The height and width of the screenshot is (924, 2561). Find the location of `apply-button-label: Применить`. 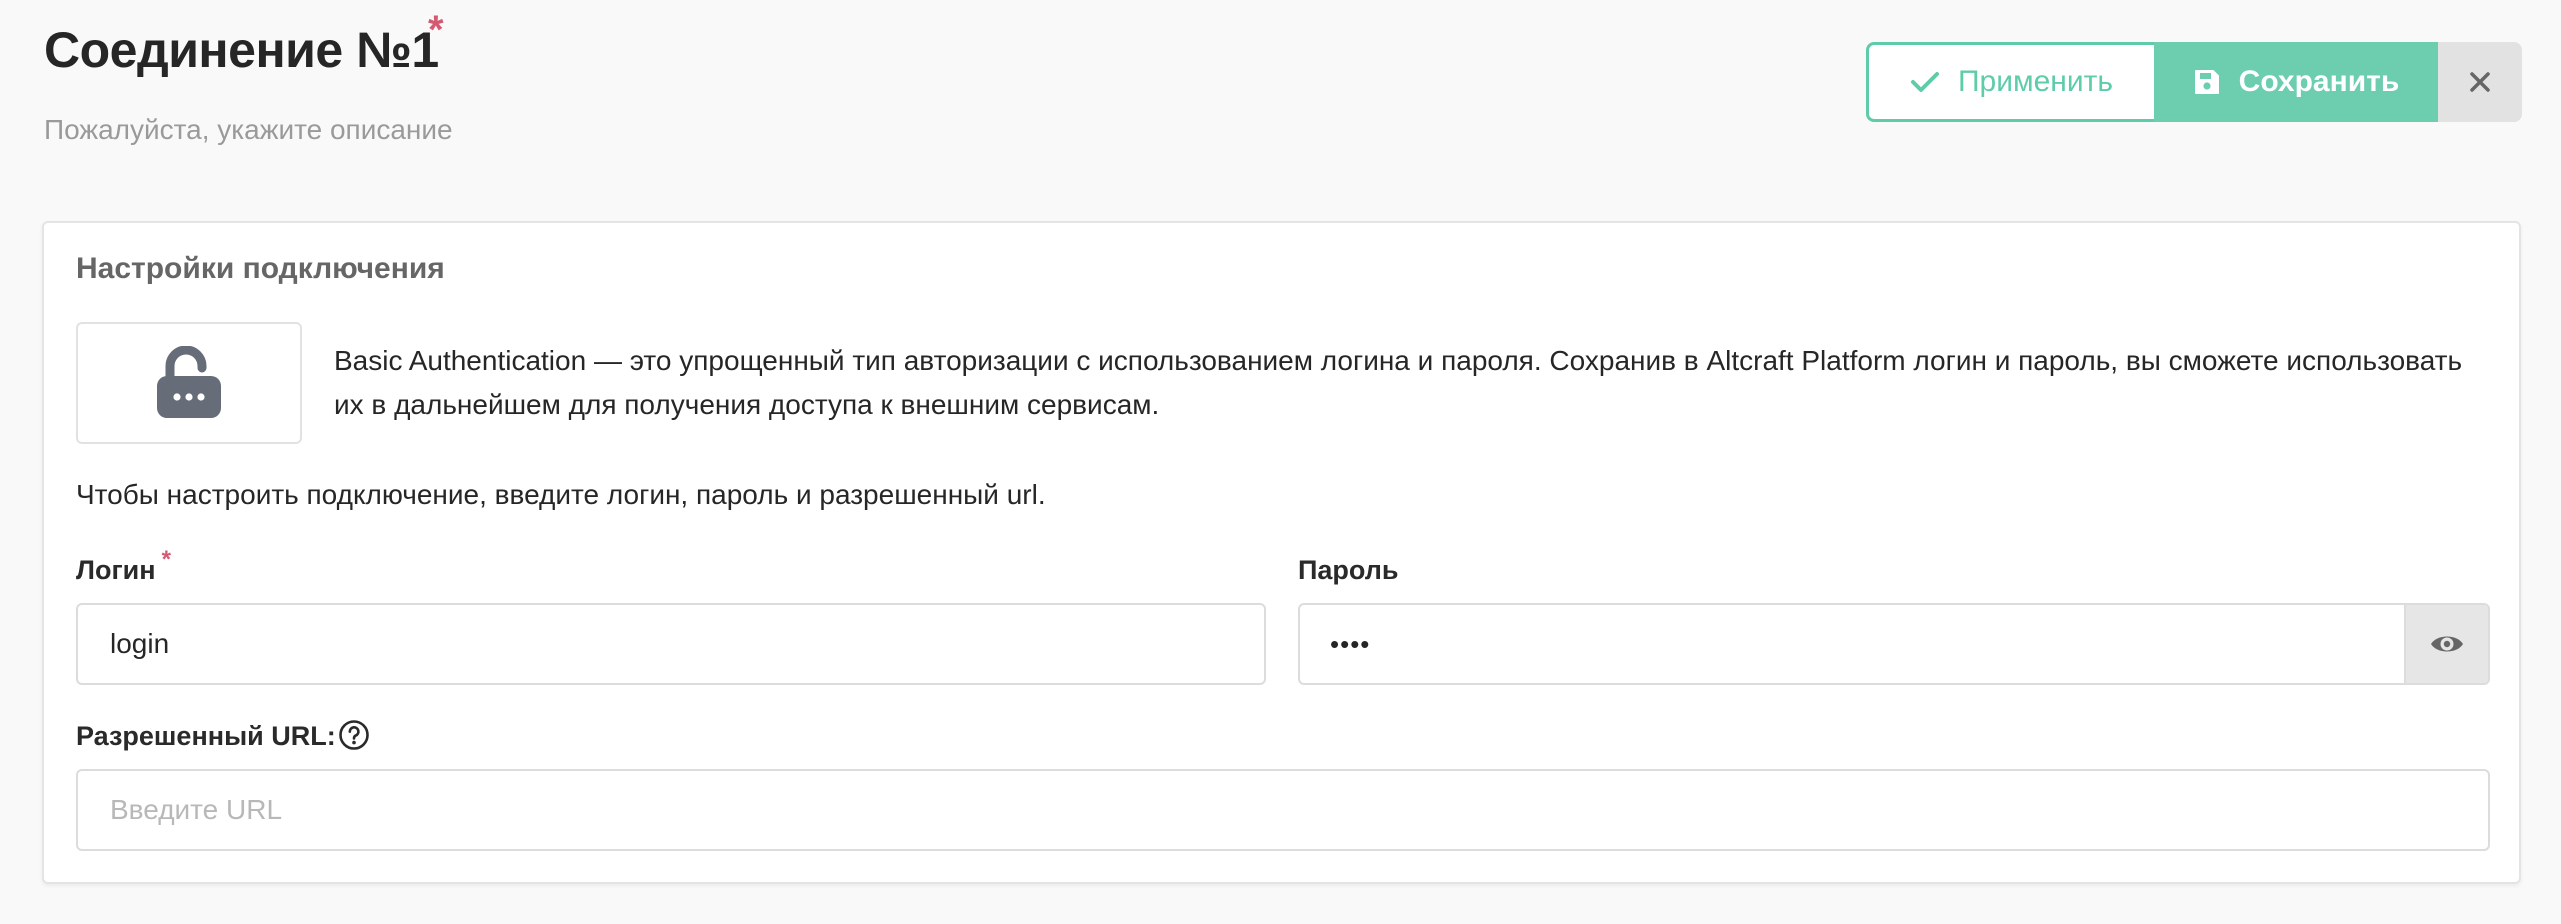

apply-button-label: Применить is located at coordinates (2035, 81).